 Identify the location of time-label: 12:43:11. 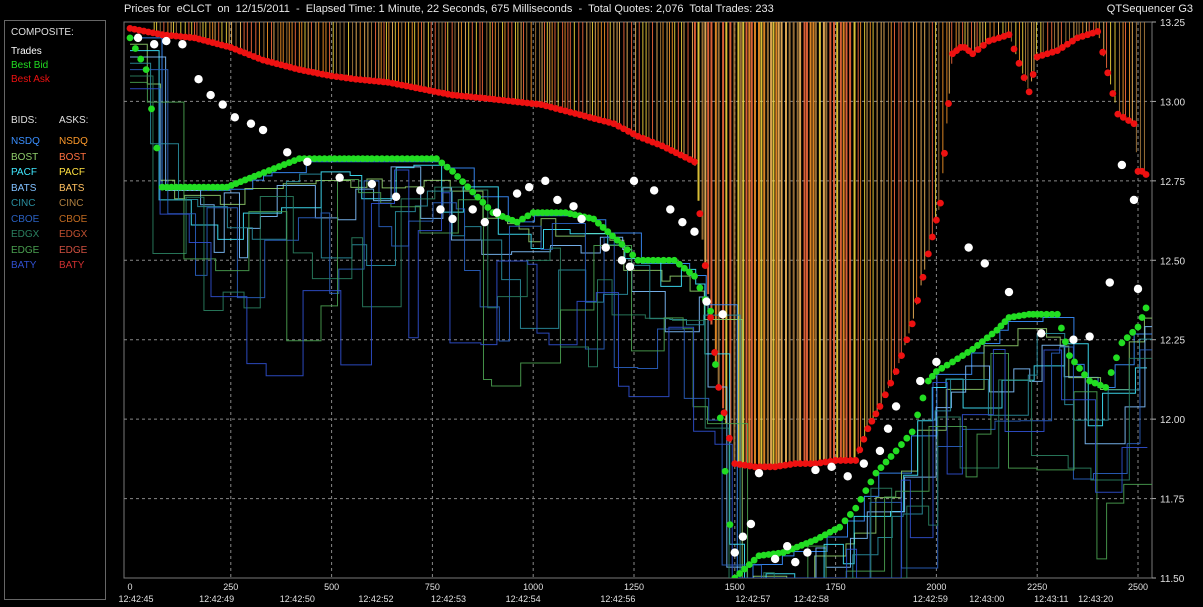
(1051, 599).